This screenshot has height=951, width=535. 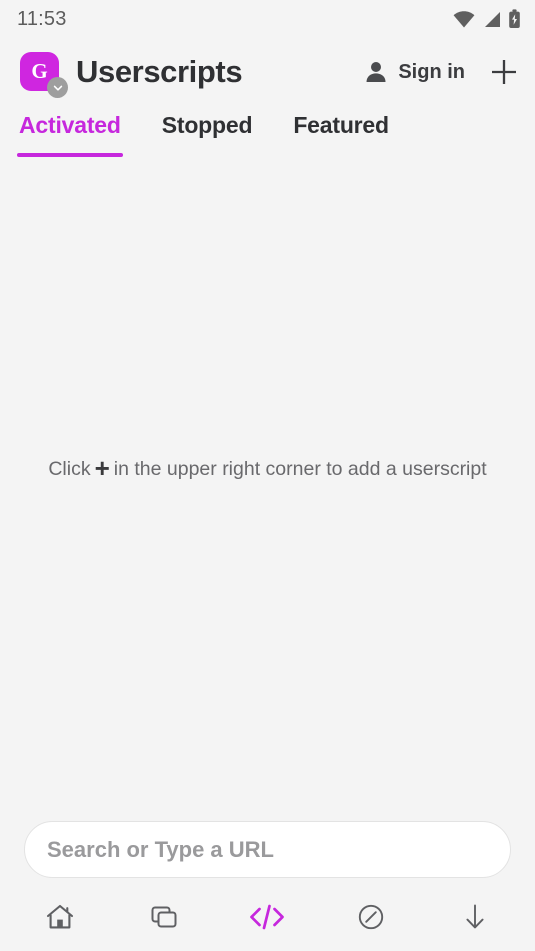 I want to click on sign-in-label: Sign in, so click(x=431, y=71).